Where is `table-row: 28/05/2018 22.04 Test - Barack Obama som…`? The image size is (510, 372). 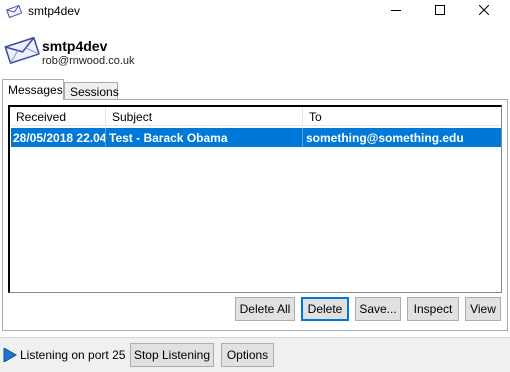 table-row: 28/05/2018 22.04 Test - Barack Obama som… is located at coordinates (256, 137).